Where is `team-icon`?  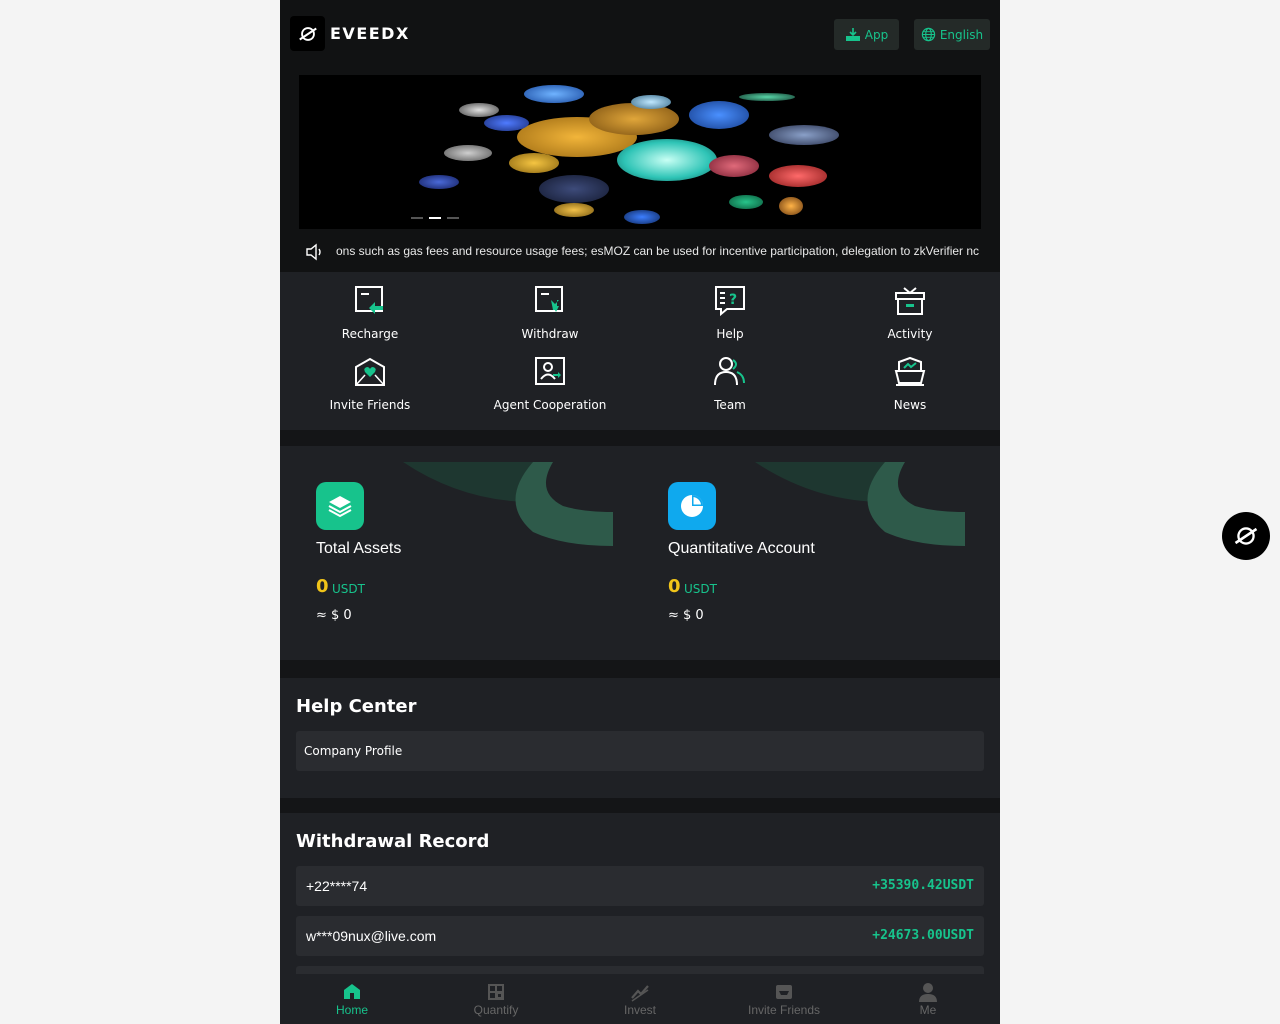
team-icon is located at coordinates (729, 371).